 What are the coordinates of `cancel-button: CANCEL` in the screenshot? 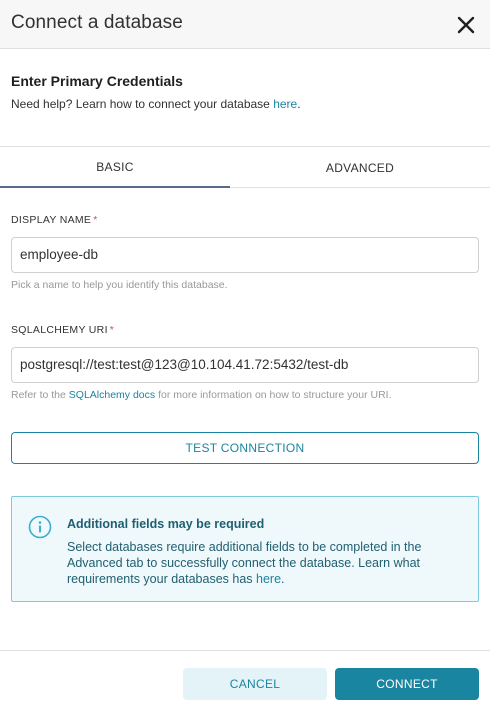 It's located at (255, 684).